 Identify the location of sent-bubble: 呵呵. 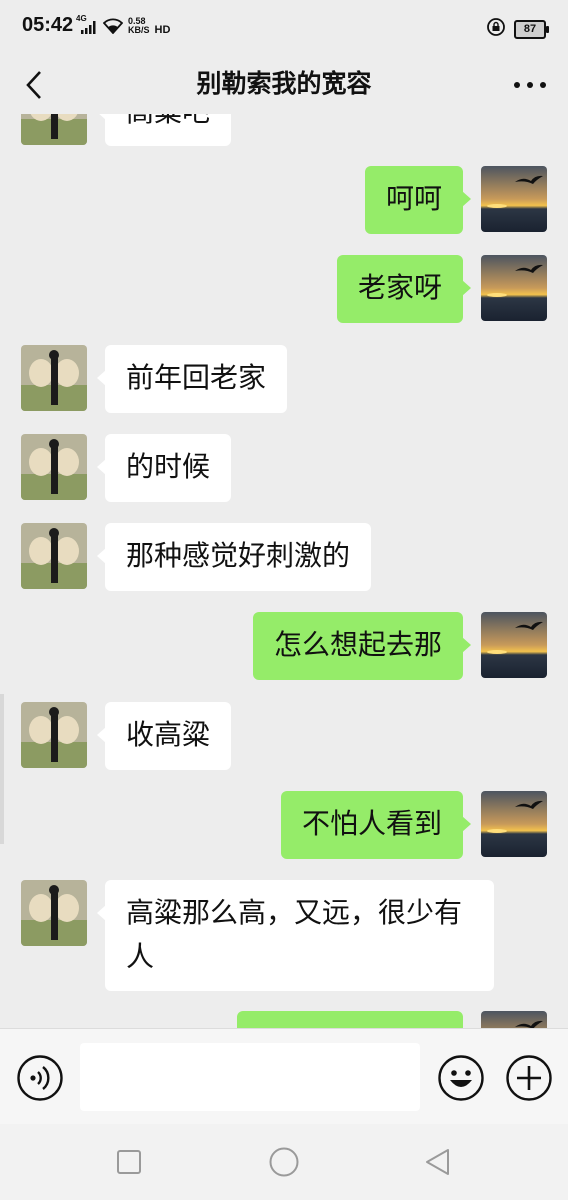
(418, 200).